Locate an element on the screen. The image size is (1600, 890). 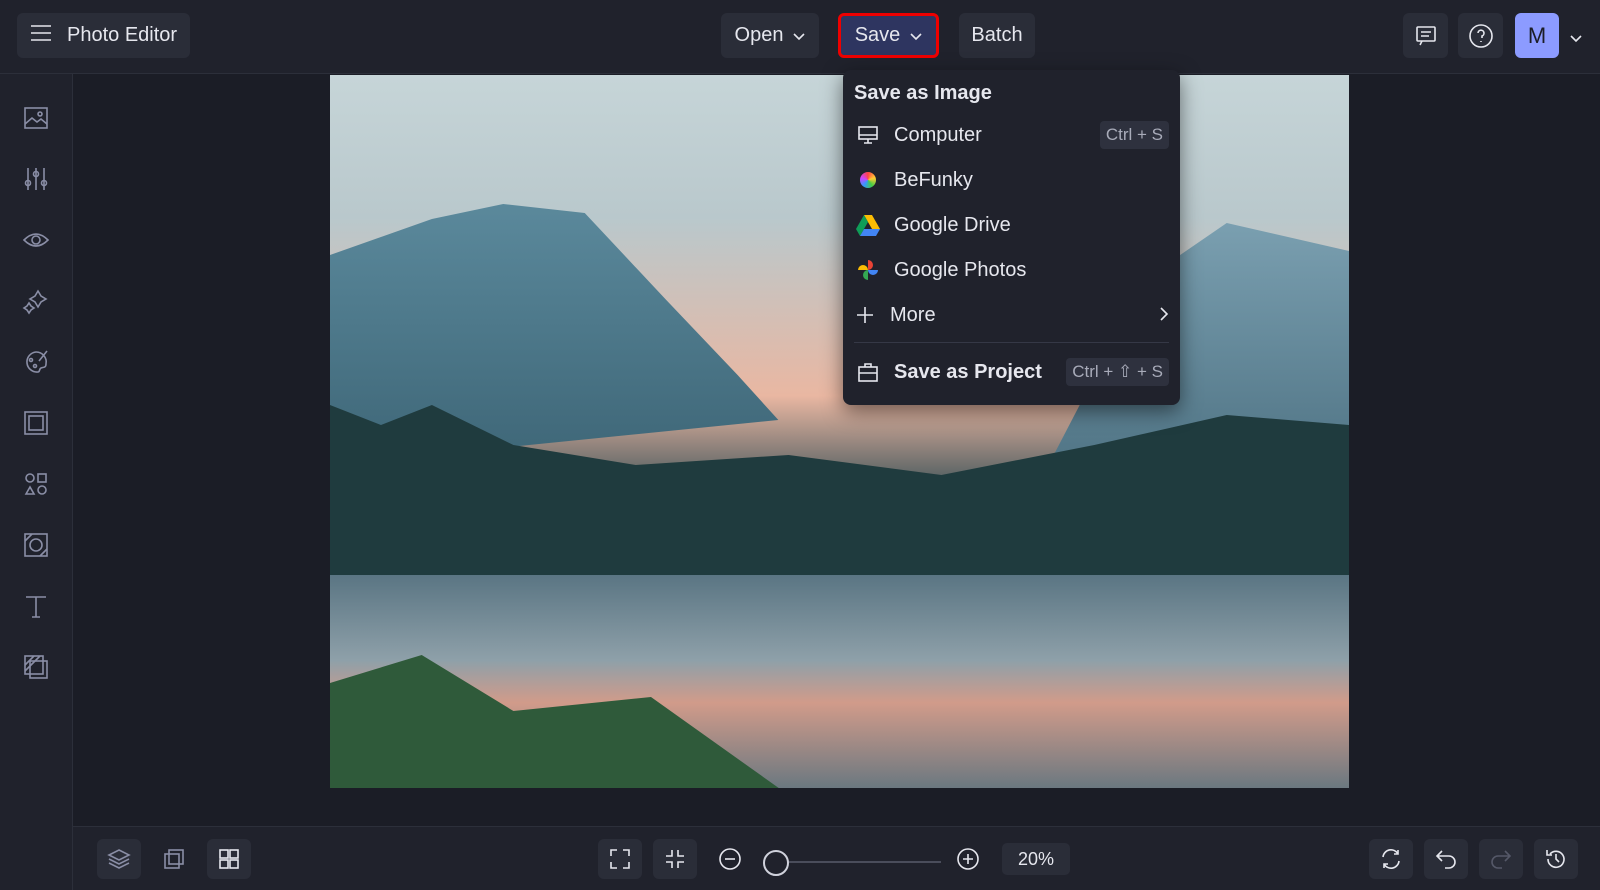
plus-icon is located at coordinates (865, 315).